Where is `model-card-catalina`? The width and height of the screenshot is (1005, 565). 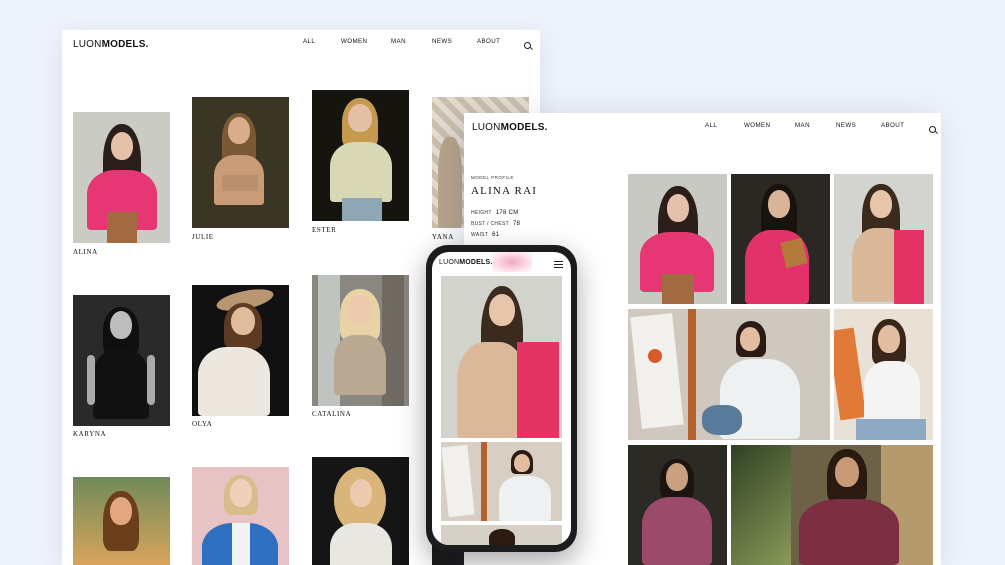
model-card-catalina is located at coordinates (360, 340).